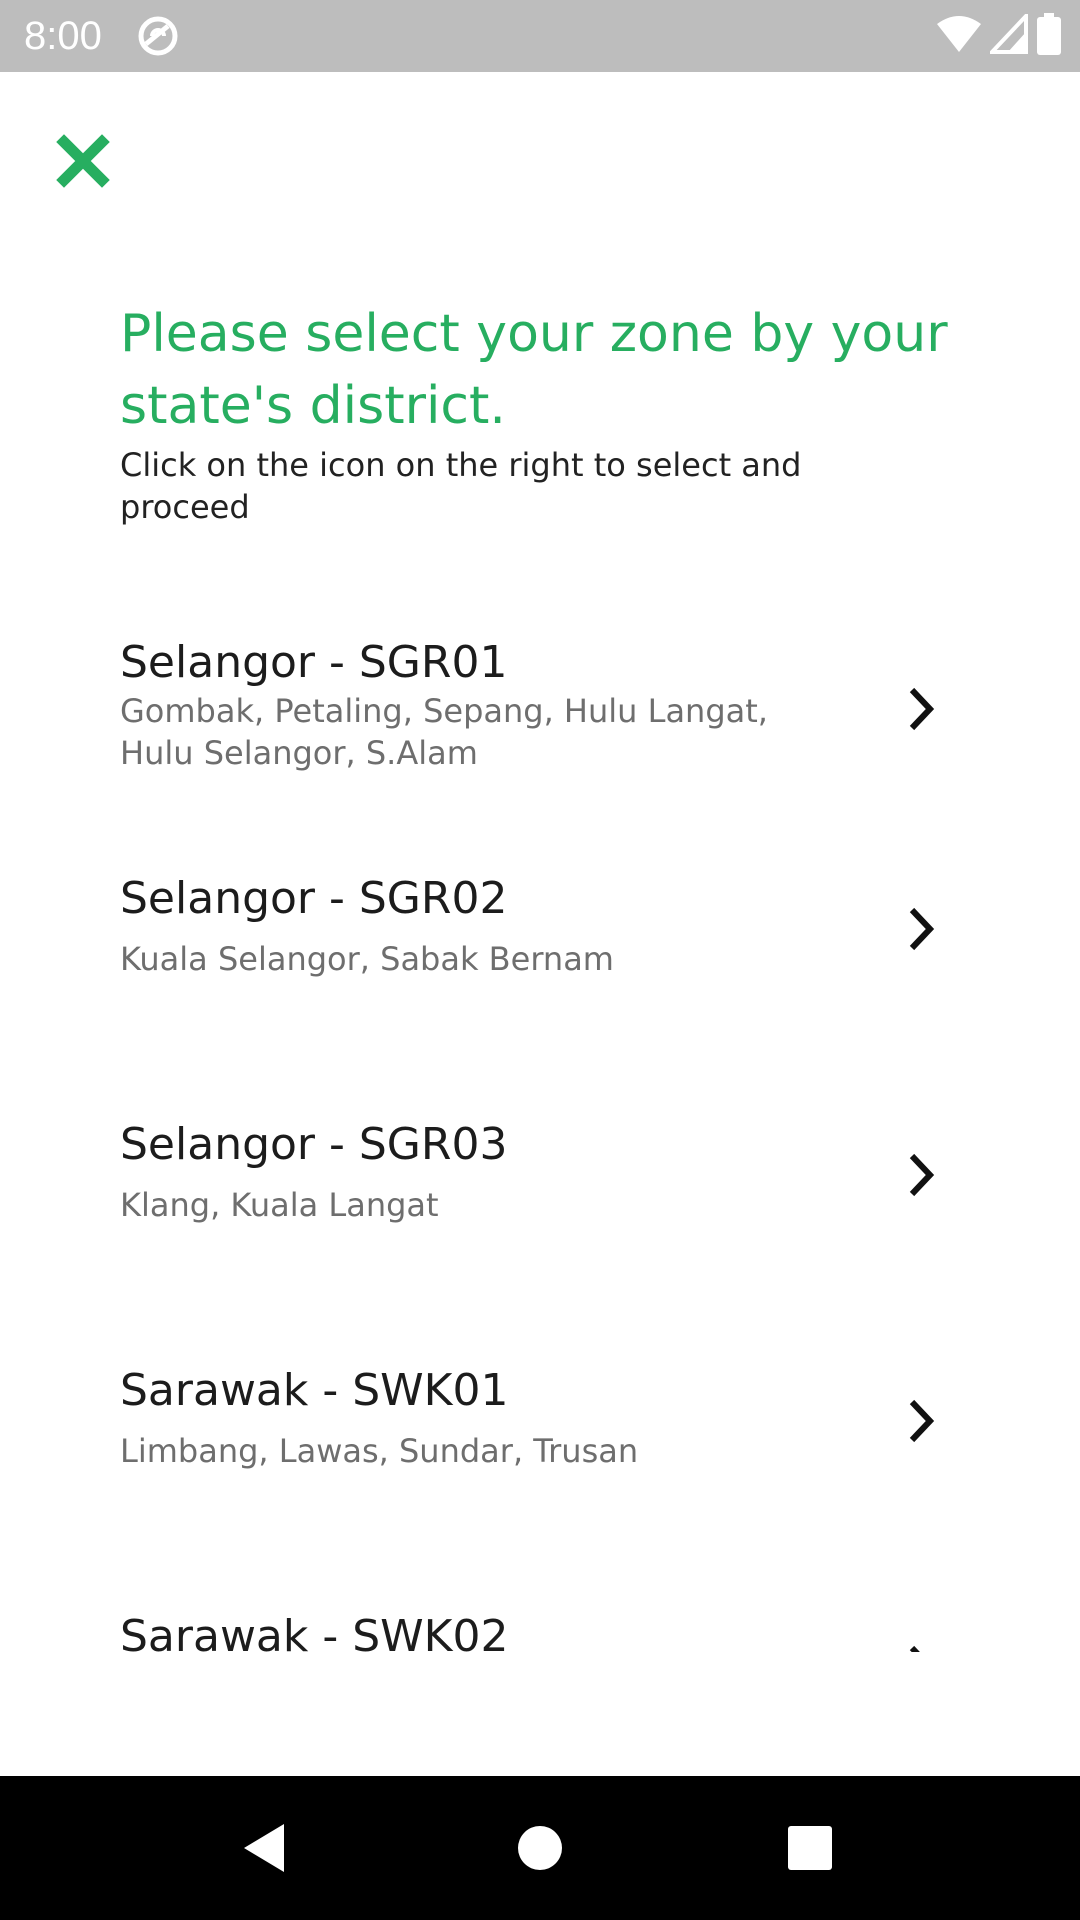  Describe the element at coordinates (279, 1205) in the screenshot. I see `zone-districts: Klang, Kuala Langat` at that location.